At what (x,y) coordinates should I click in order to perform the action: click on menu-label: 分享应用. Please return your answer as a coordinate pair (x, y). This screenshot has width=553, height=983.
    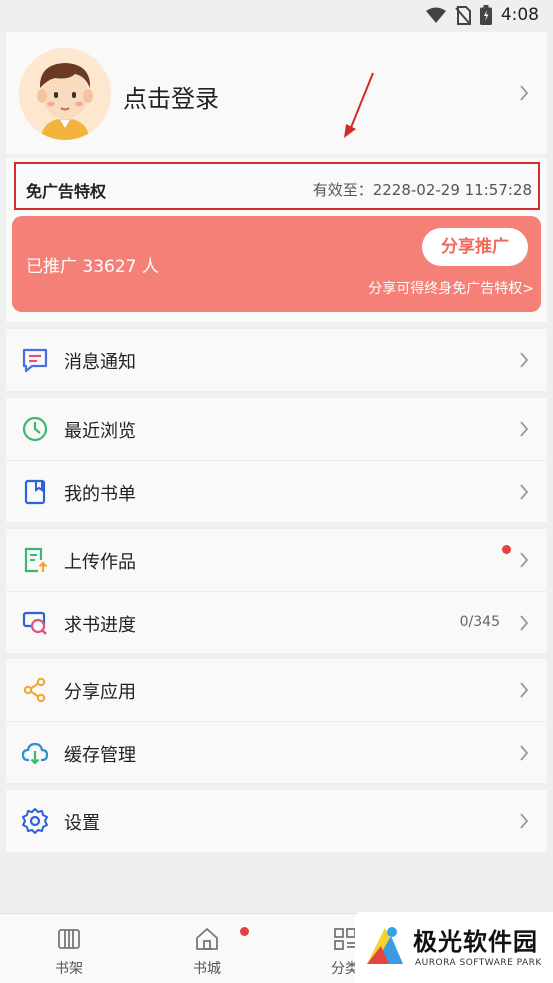
    Looking at the image, I should click on (100, 692).